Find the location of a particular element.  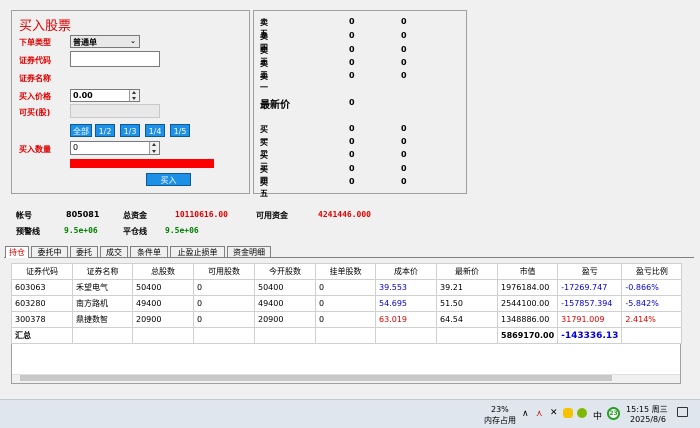

tab-positions: 持仓 is located at coordinates (17, 252).